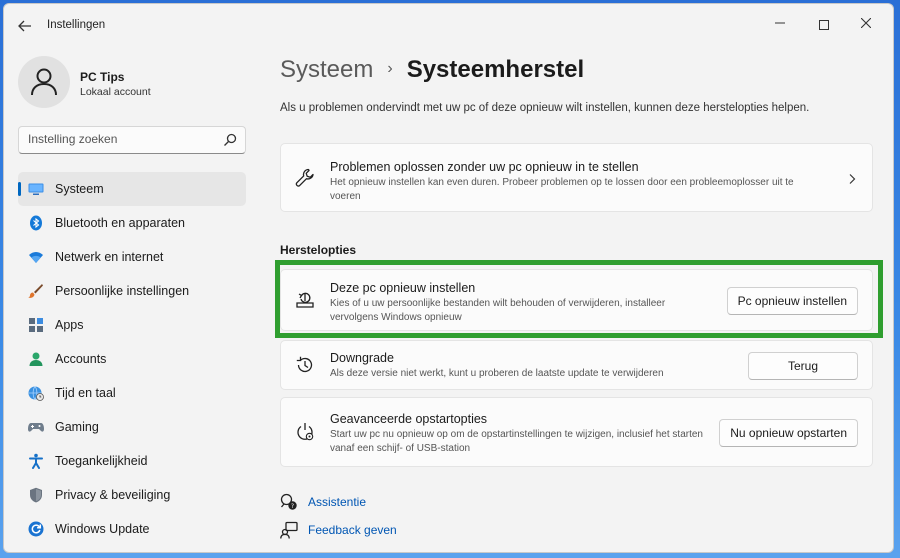 Image resolution: width=900 pixels, height=558 pixels. What do you see at coordinates (132, 189) in the screenshot?
I see `sidebar-item-systeem: Systeem` at bounding box center [132, 189].